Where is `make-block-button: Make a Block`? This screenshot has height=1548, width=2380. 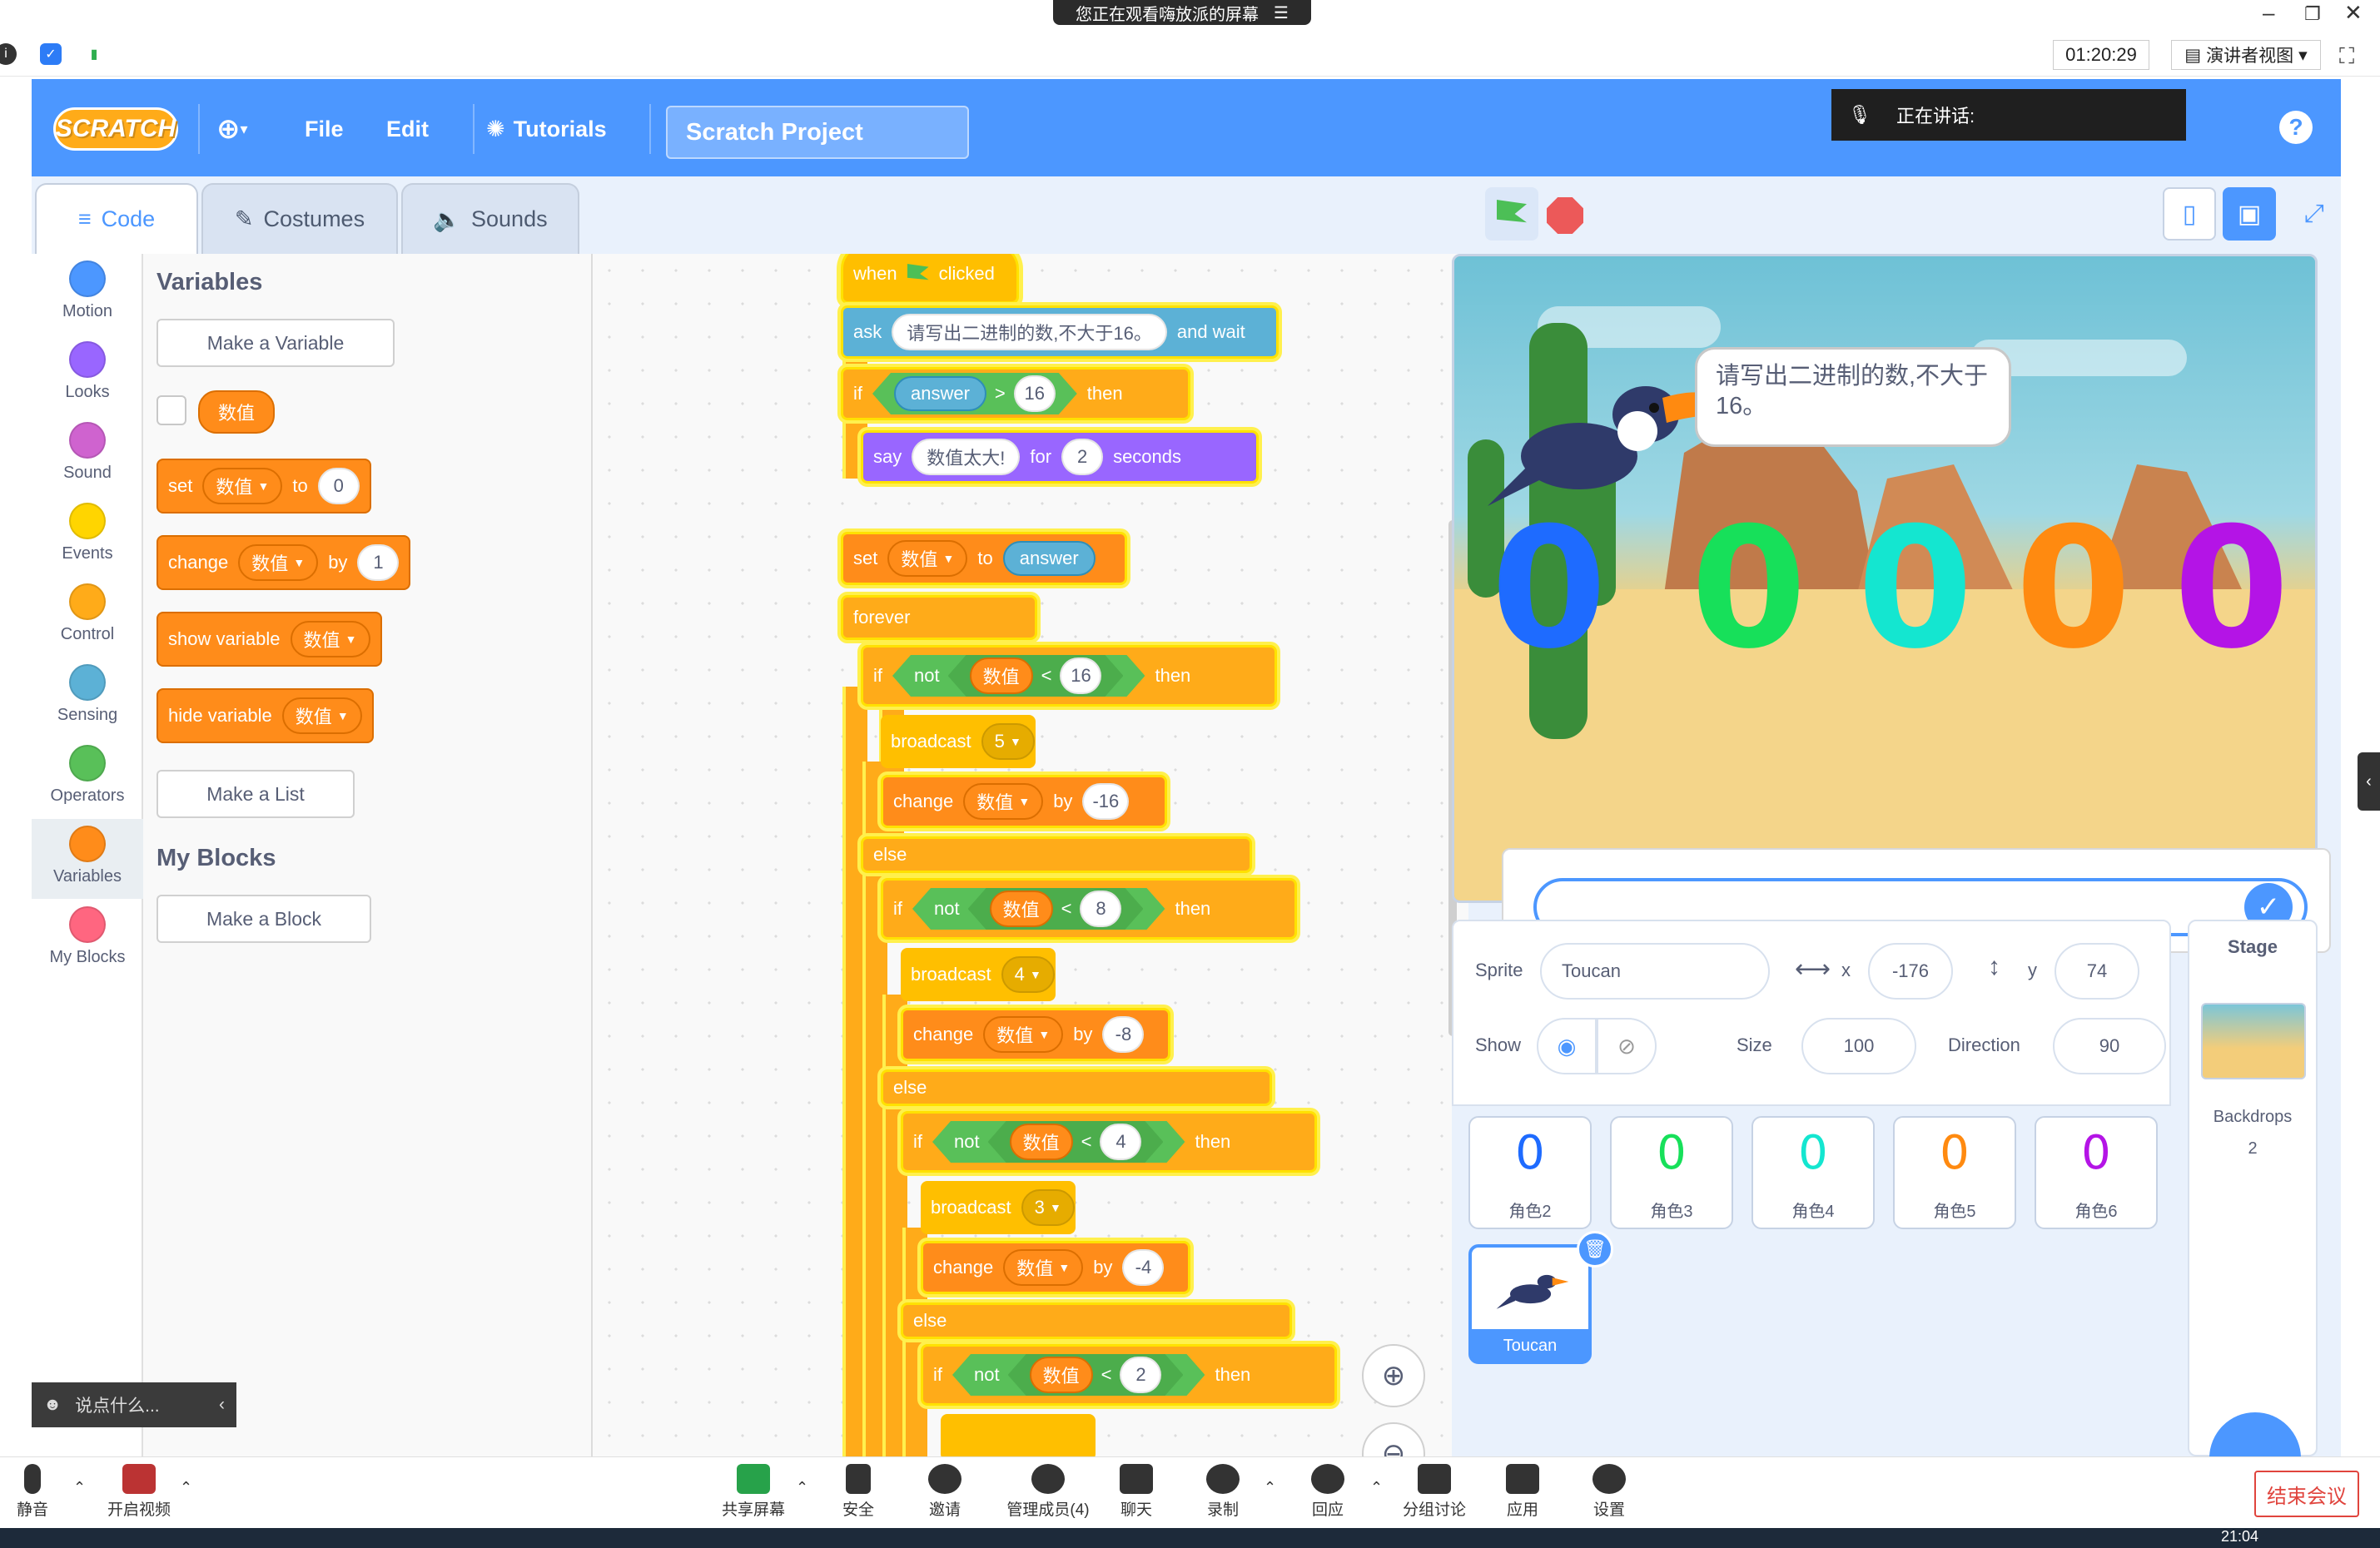 make-block-button: Make a Block is located at coordinates (264, 919).